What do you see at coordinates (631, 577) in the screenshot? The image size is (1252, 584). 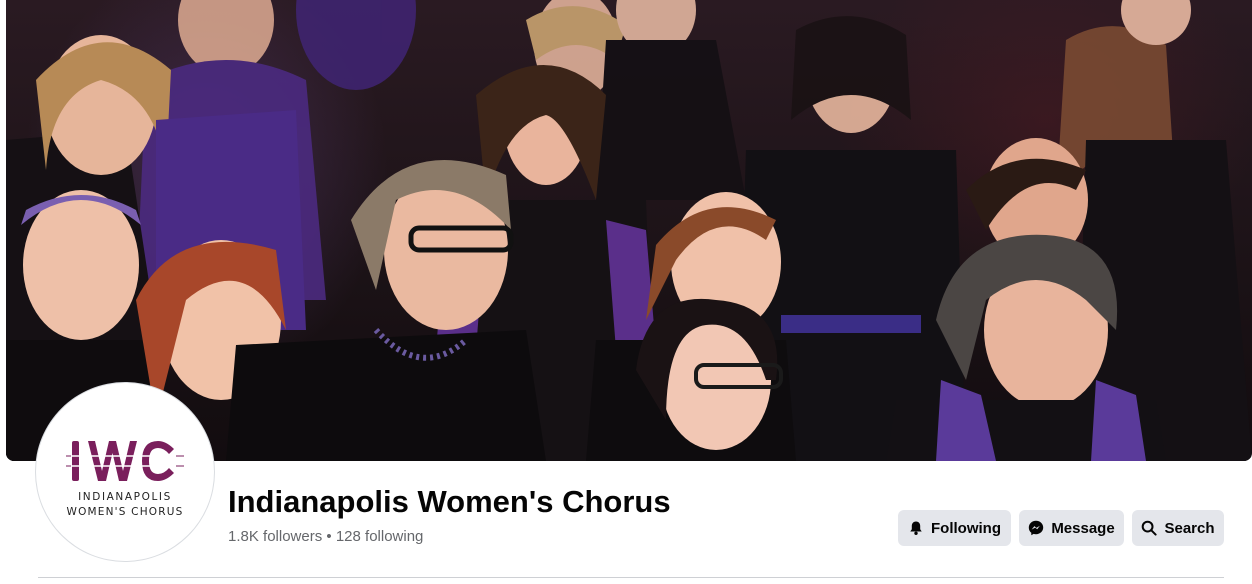 I see `header-divider` at bounding box center [631, 577].